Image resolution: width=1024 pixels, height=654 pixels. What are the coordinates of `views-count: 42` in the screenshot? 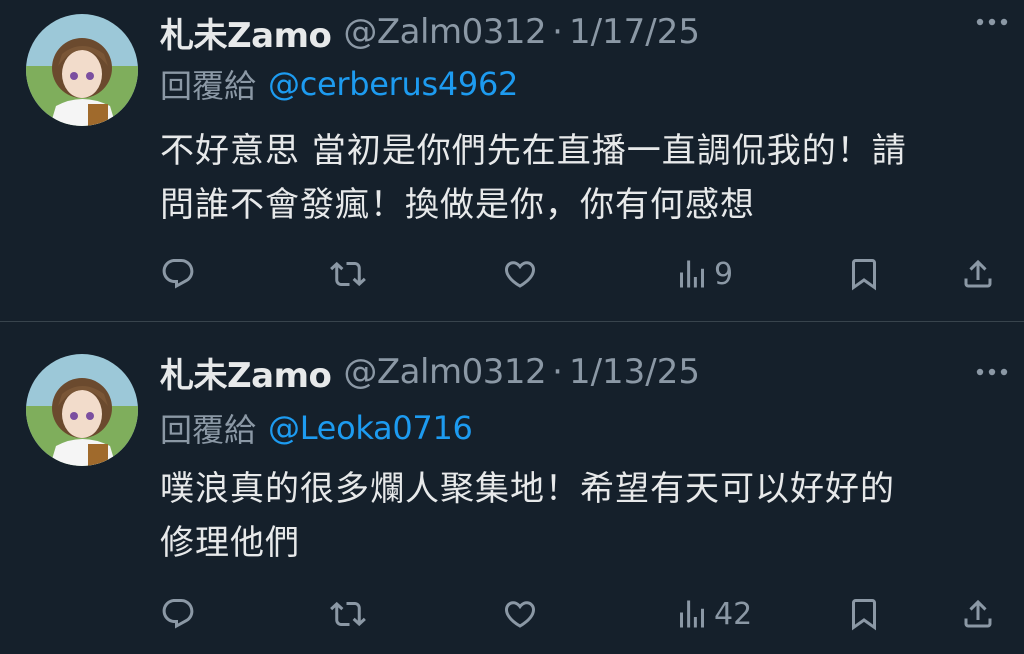 It's located at (733, 614).